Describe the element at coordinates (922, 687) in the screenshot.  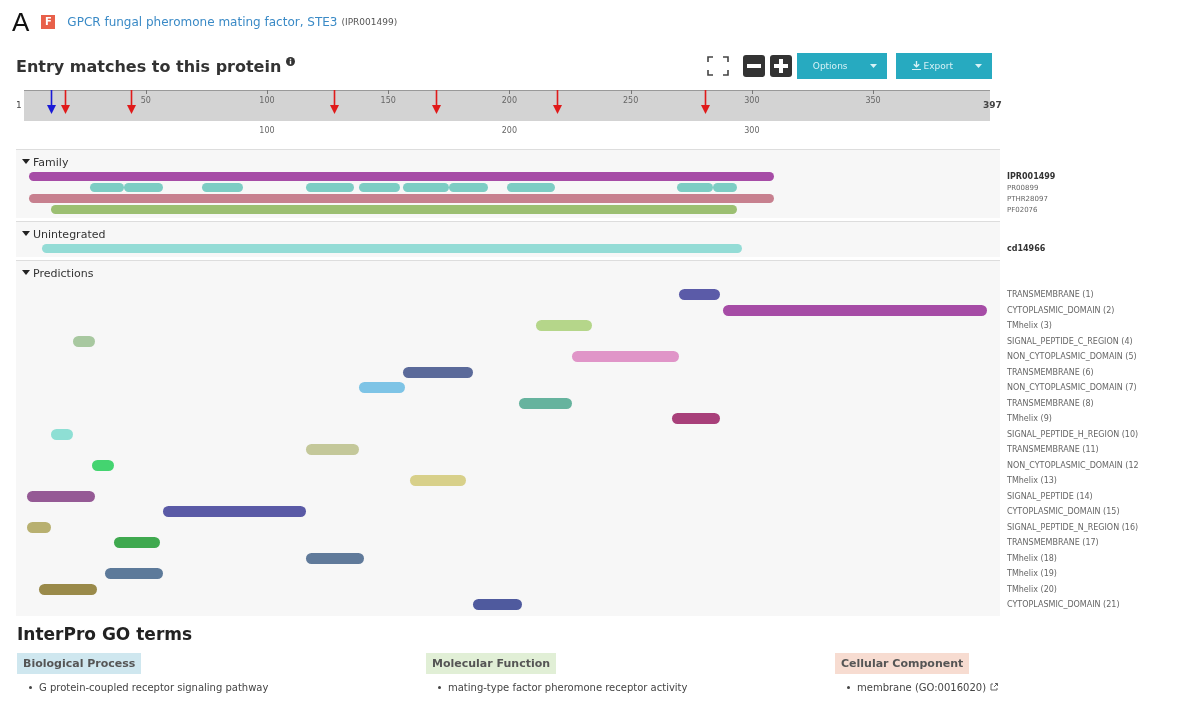
I see `go-term: membrane (GO:0016020)` at that location.